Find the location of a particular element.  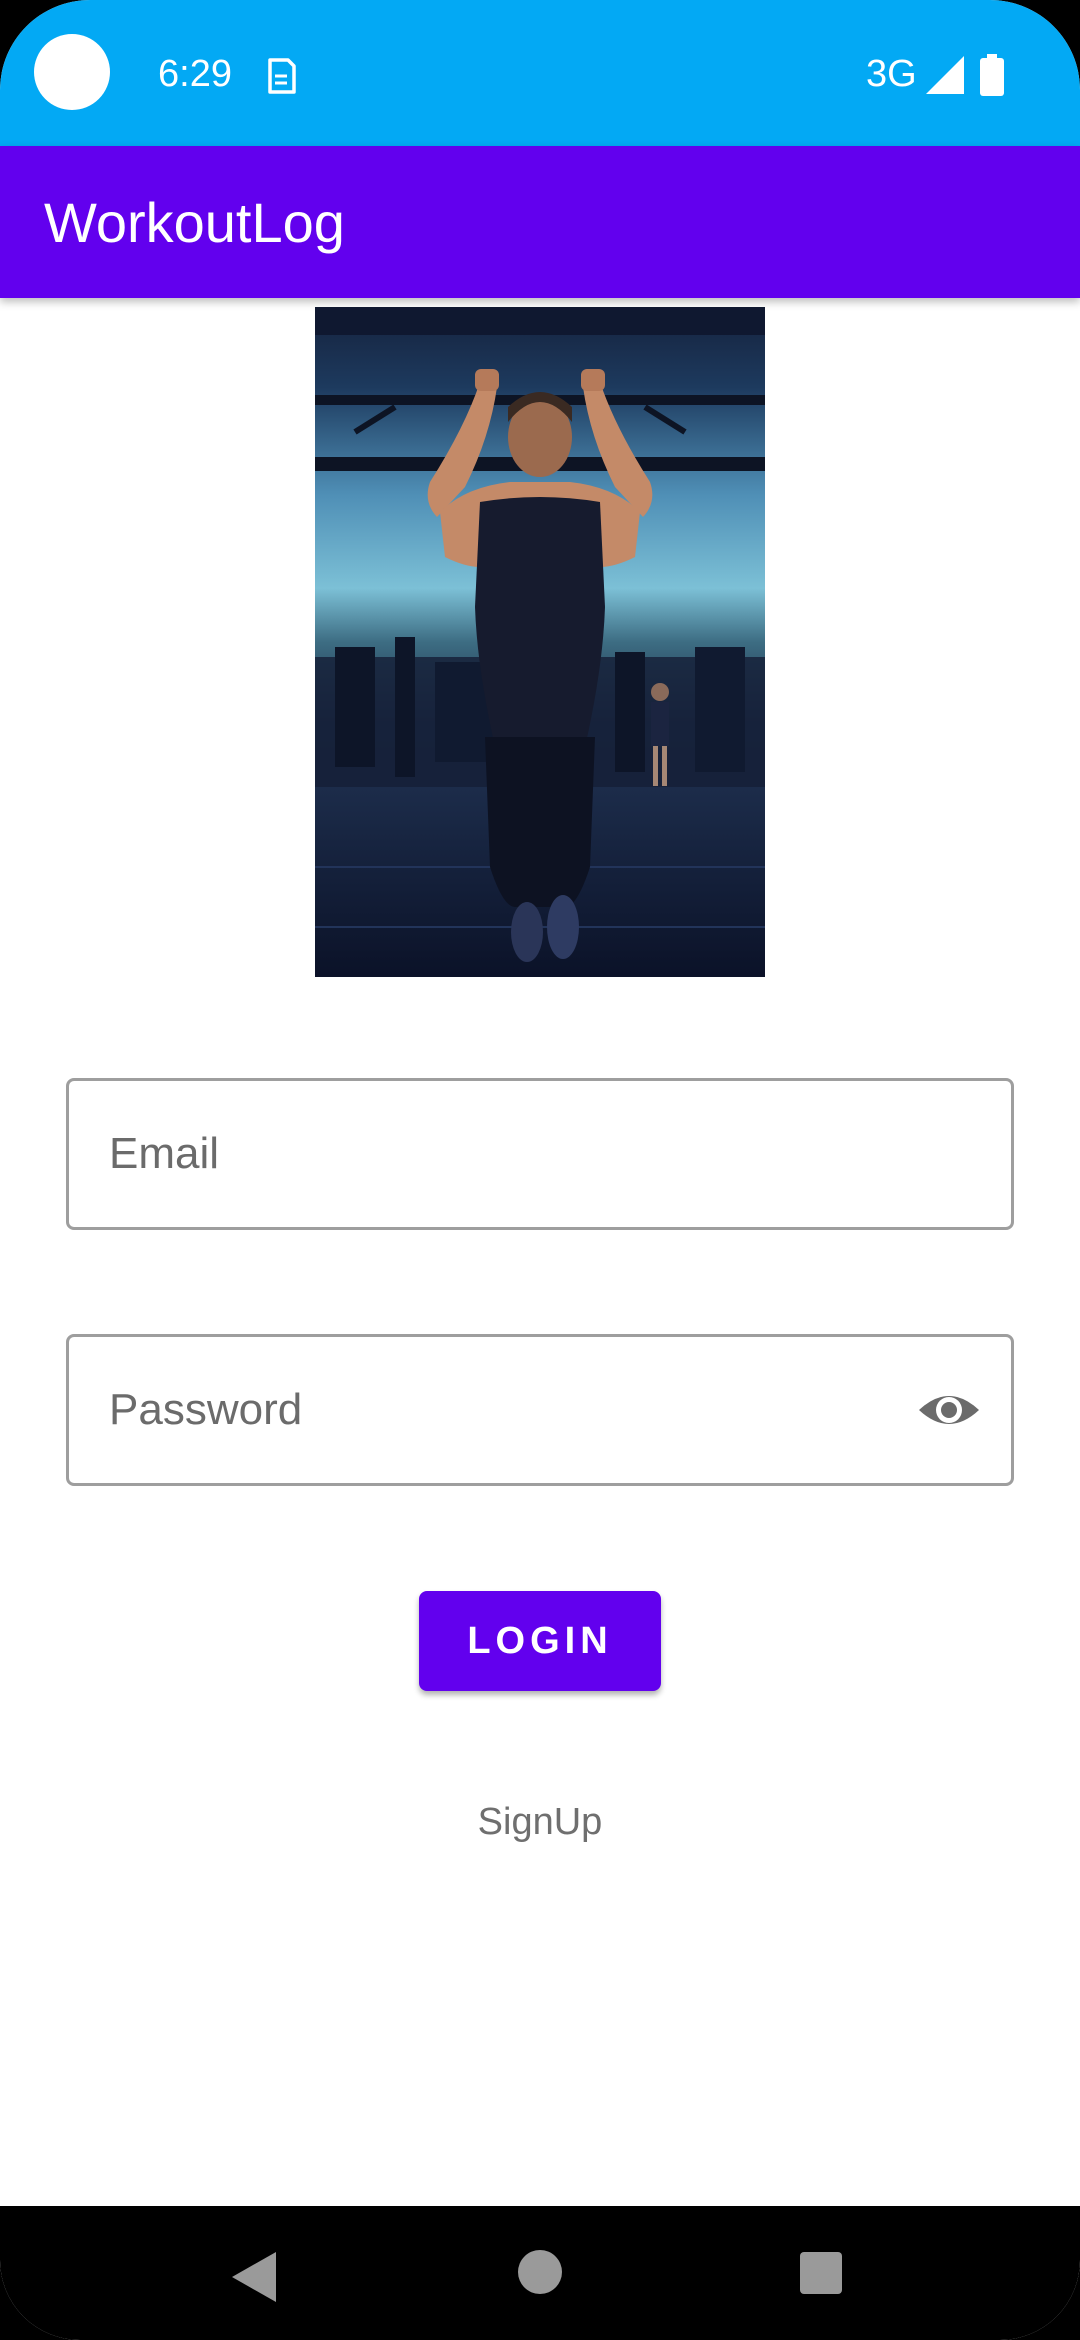

password-field is located at coordinates (540, 1410).